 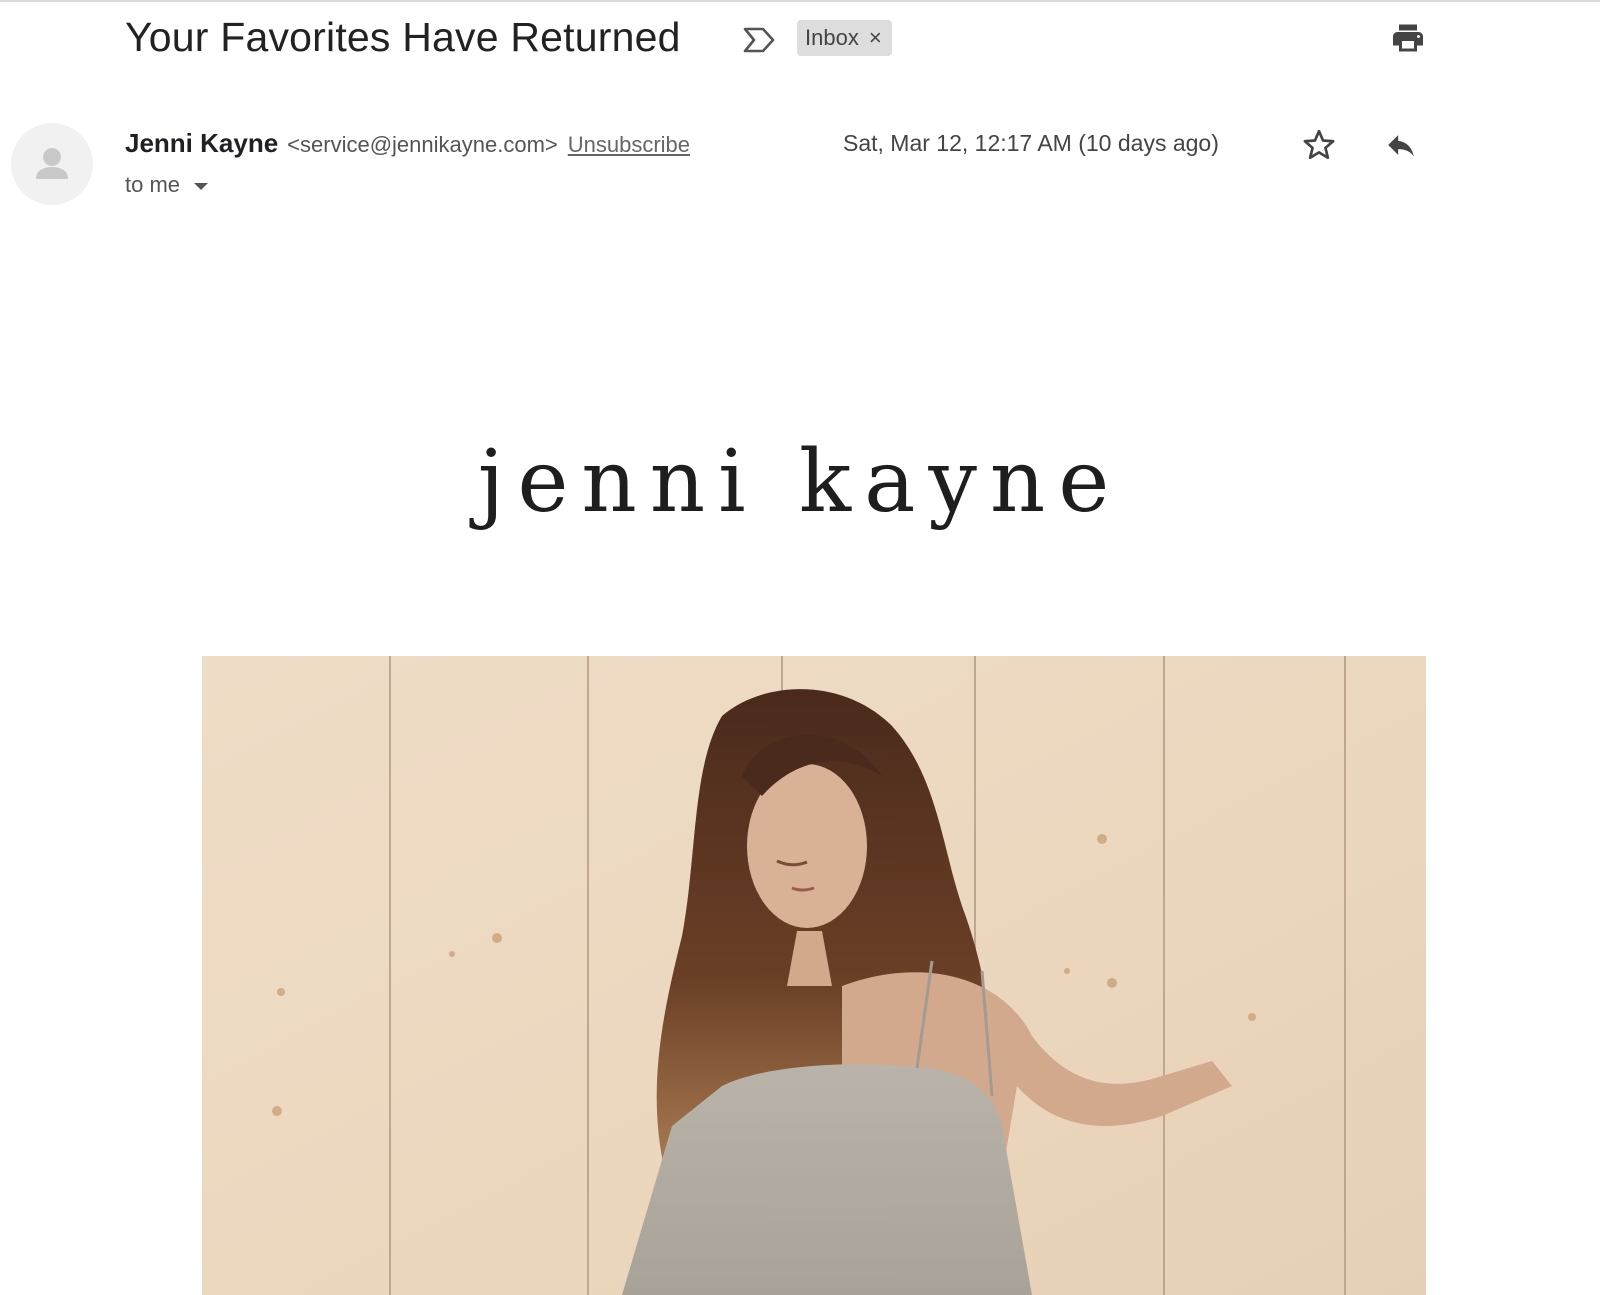 What do you see at coordinates (201, 186) in the screenshot?
I see `caret-down-icon` at bounding box center [201, 186].